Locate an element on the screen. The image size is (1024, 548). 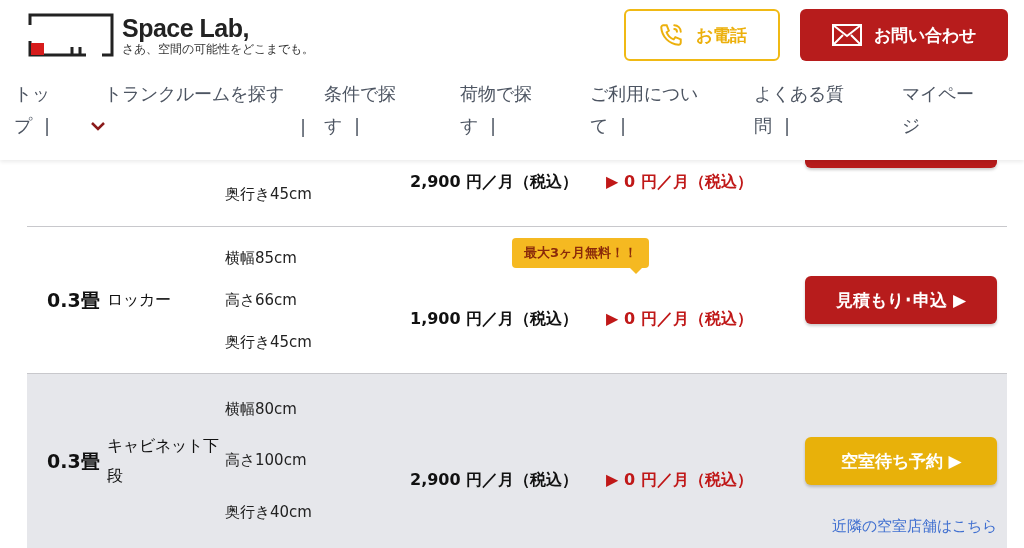
nav-link: ご利用について | is located at coordinates (650, 110).